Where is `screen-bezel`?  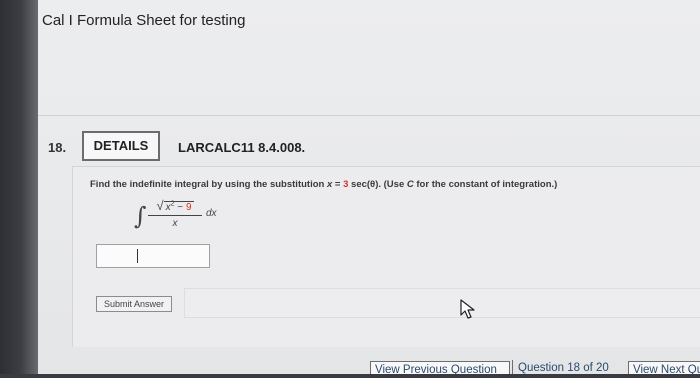
screen-bezel is located at coordinates (19, 189).